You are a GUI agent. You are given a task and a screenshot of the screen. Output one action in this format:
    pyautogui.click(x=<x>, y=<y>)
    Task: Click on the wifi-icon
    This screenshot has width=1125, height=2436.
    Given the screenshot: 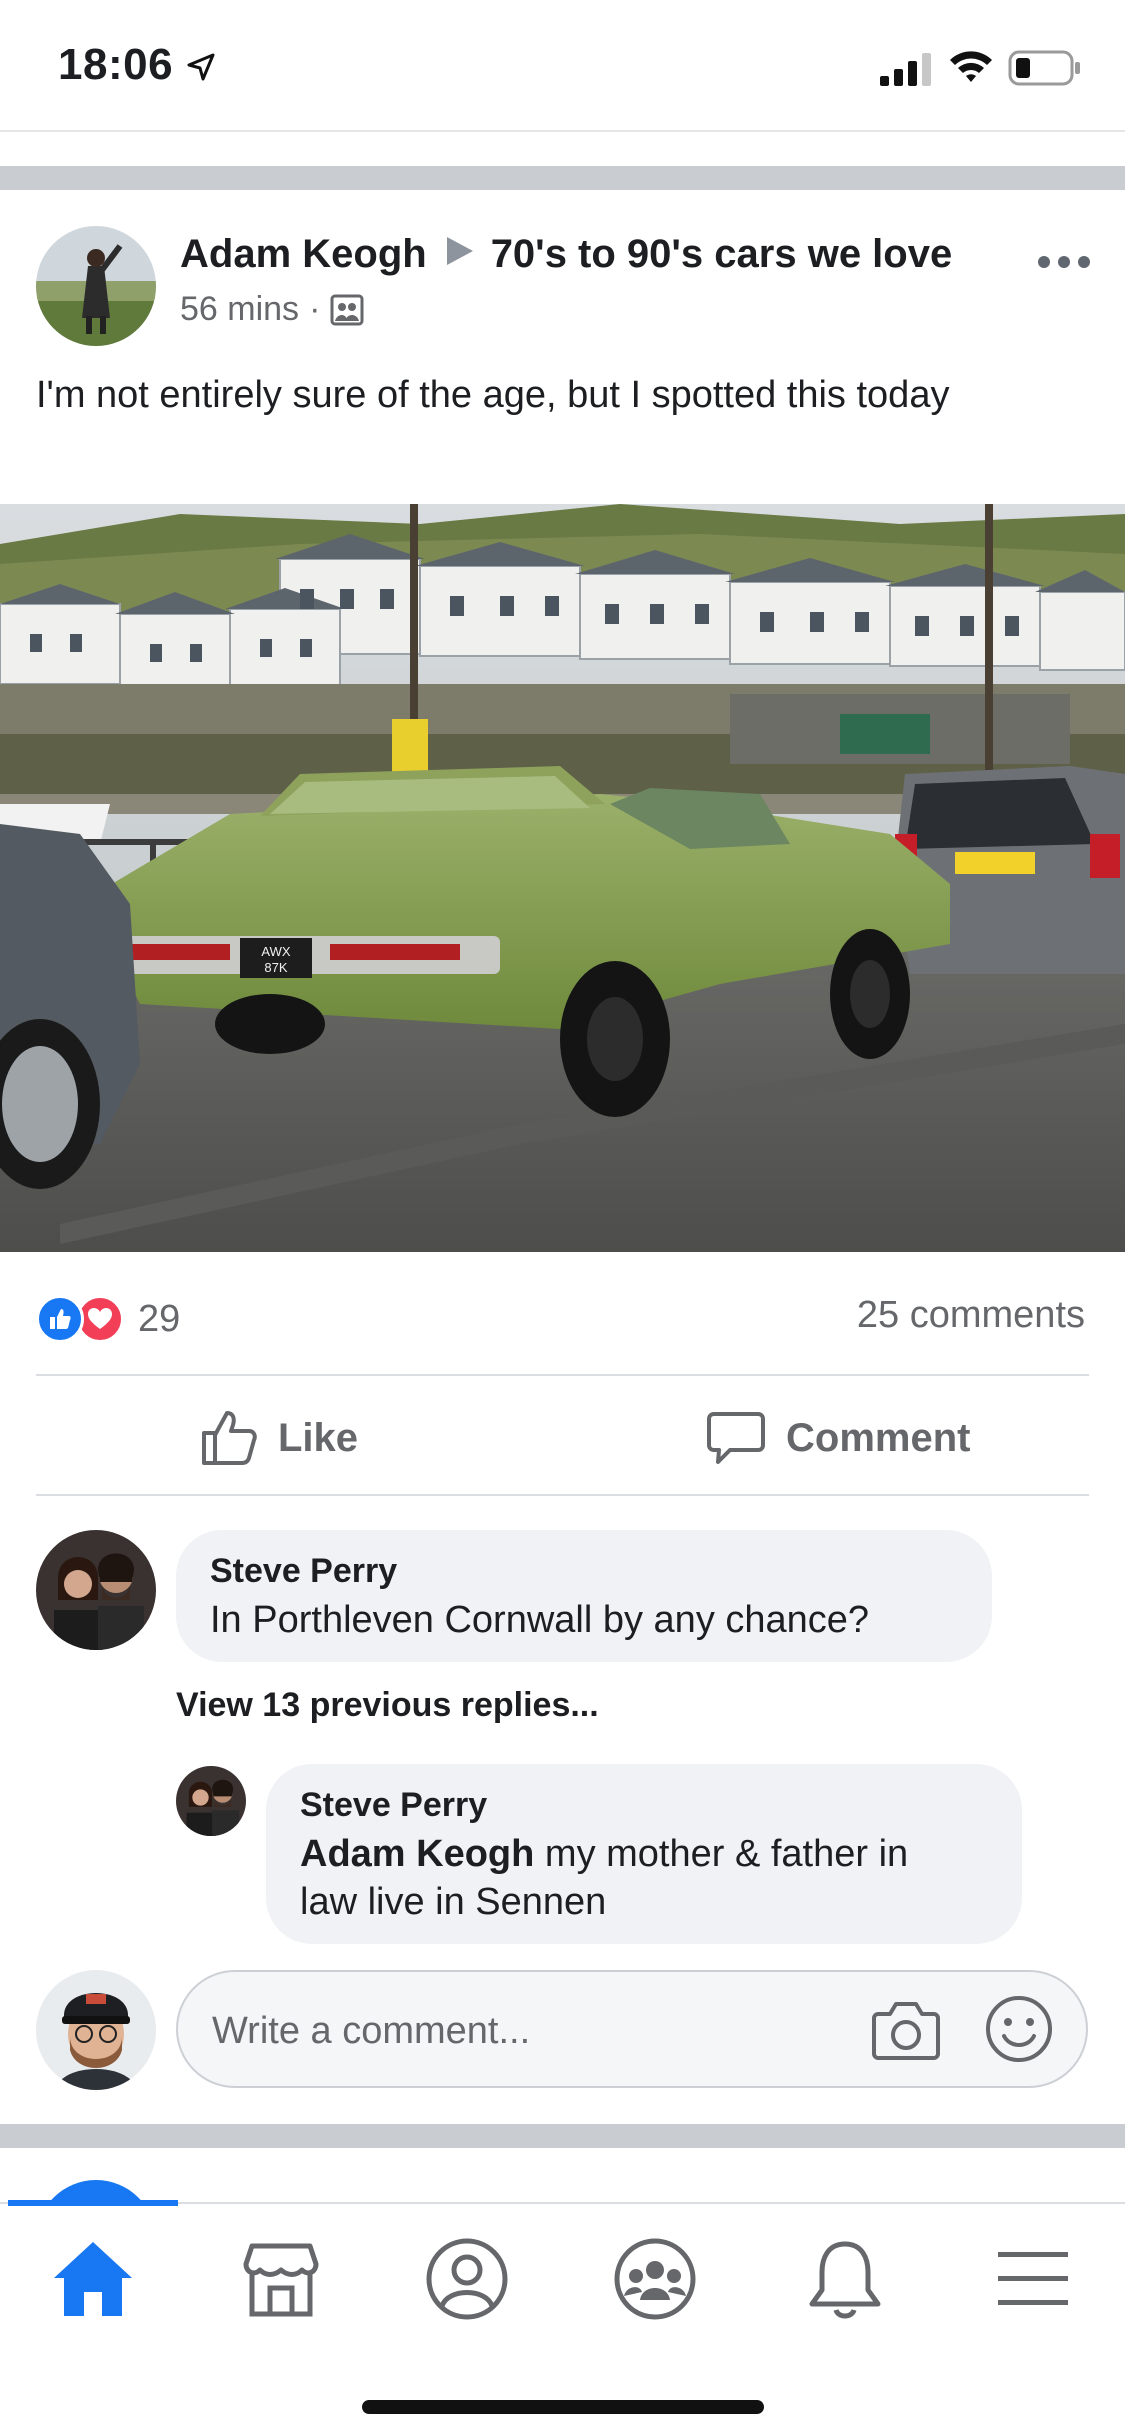 What is the action you would take?
    pyautogui.click(x=971, y=66)
    